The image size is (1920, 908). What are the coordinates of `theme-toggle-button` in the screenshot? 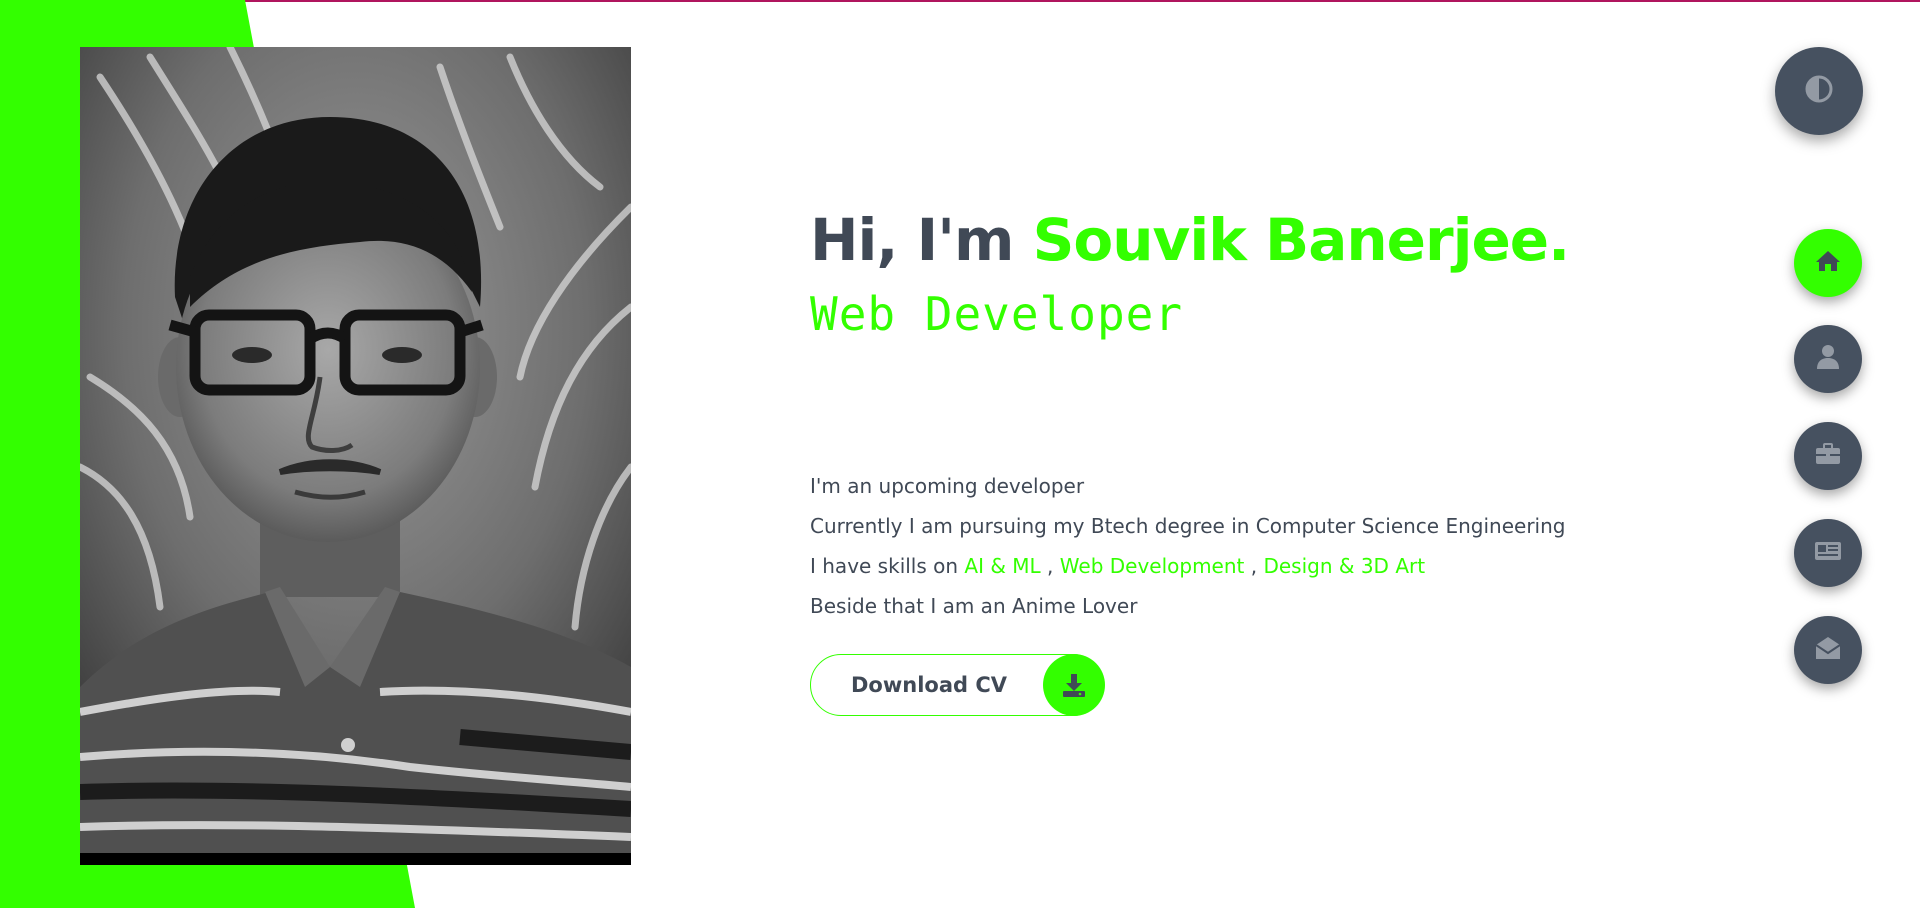 It's located at (1819, 91).